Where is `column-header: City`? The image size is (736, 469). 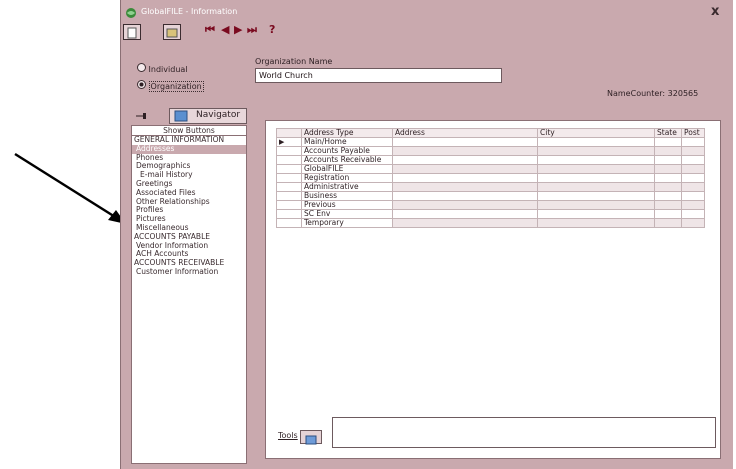
column-header: City is located at coordinates (596, 133).